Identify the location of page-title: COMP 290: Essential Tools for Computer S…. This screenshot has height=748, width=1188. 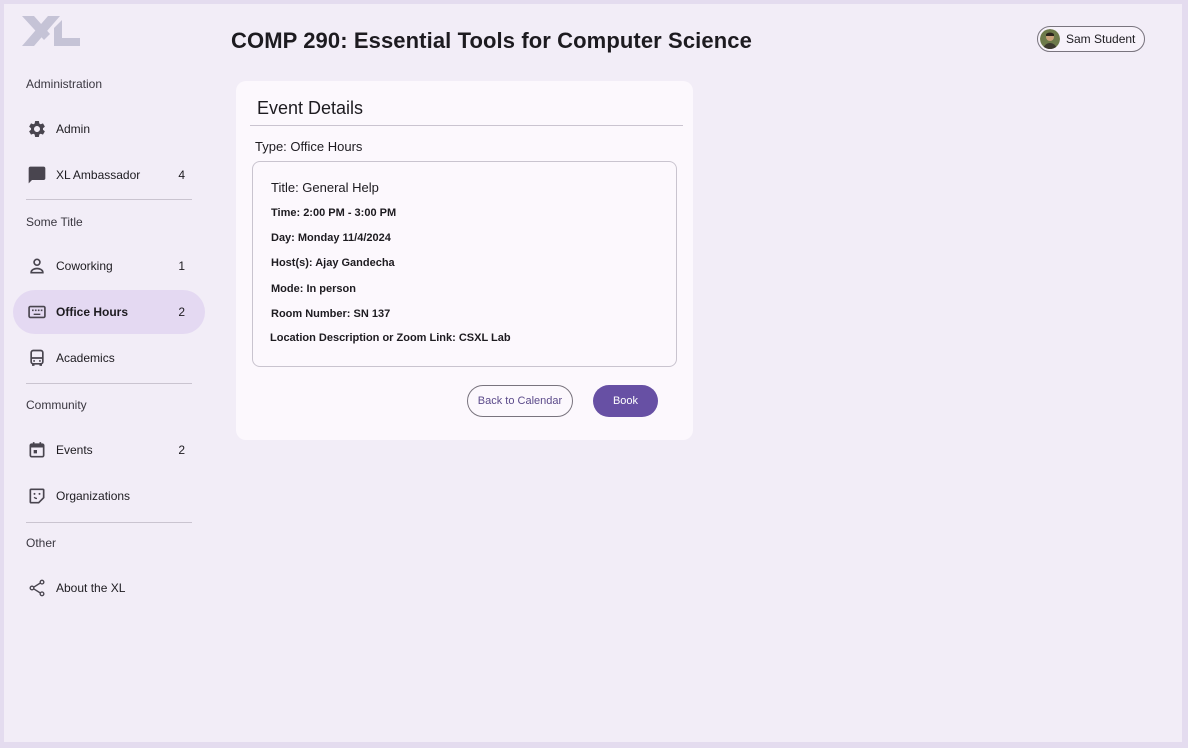
(491, 40).